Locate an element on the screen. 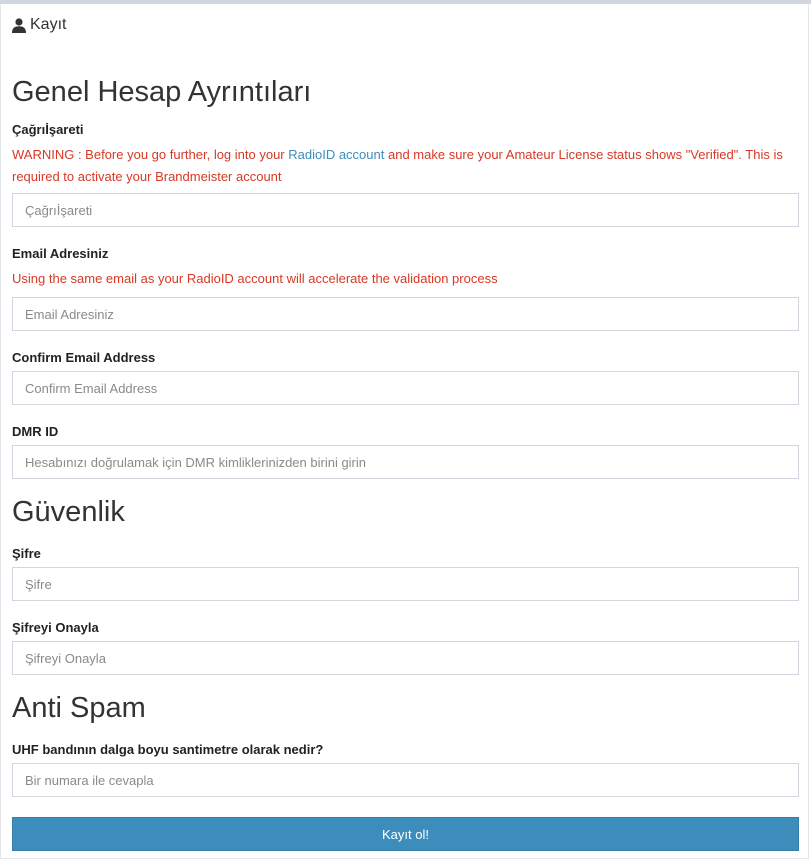  section-title-security: Güvenlik is located at coordinates (68, 512).